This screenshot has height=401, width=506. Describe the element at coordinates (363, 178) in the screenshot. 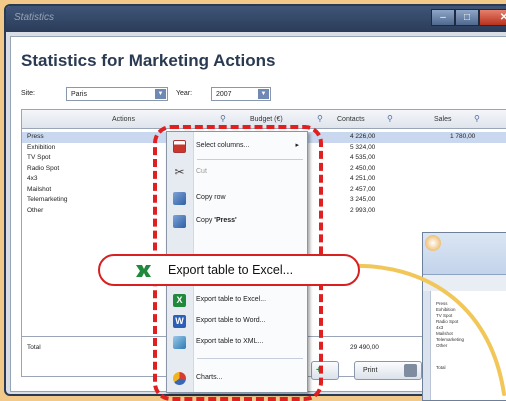

I see `cell-contacts: 4 251,00` at that location.